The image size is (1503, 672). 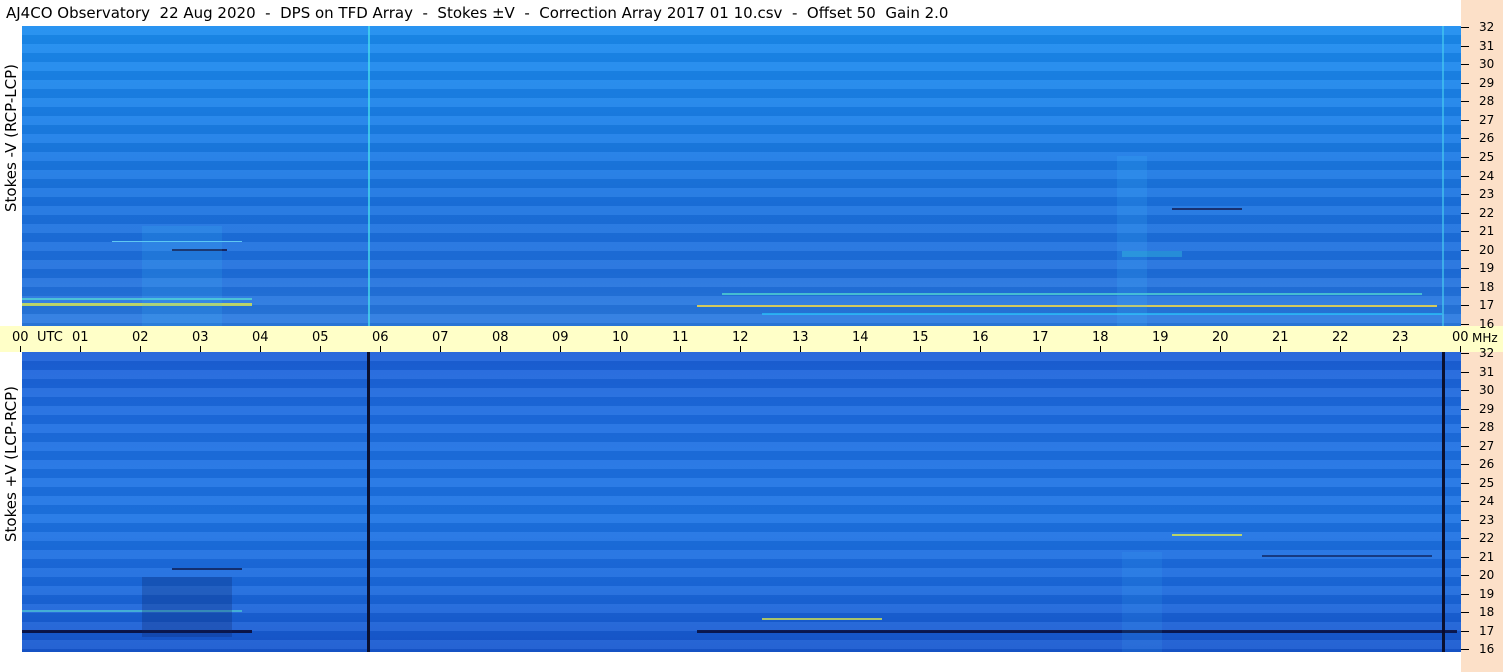 What do you see at coordinates (620, 337) in the screenshot?
I see `utc-tick-label: 10` at bounding box center [620, 337].